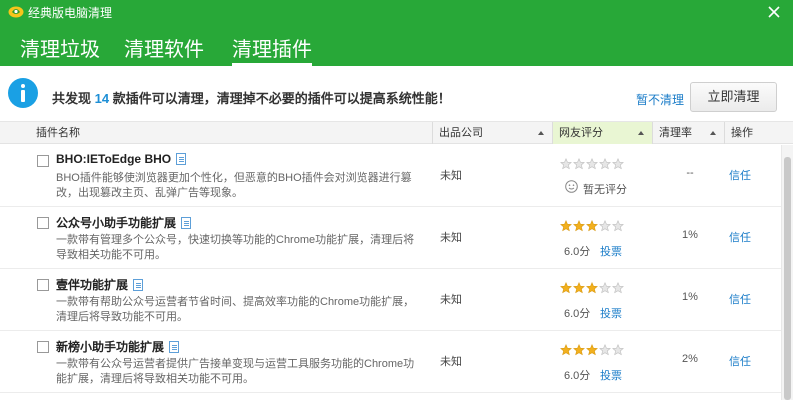 The height and width of the screenshot is (400, 793). Describe the element at coordinates (581, 133) in the screenshot. I see `col-rating-label: 网友评分` at that location.